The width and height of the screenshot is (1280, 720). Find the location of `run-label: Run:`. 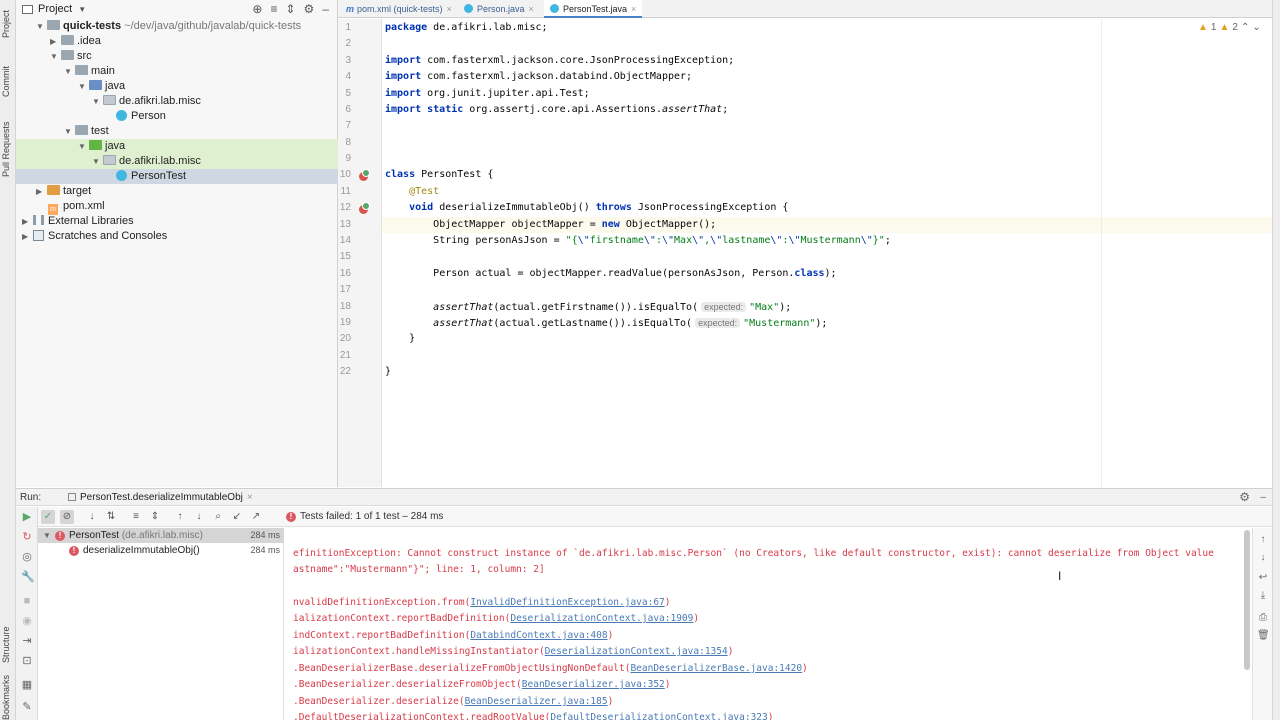

run-label: Run: is located at coordinates (31, 497).